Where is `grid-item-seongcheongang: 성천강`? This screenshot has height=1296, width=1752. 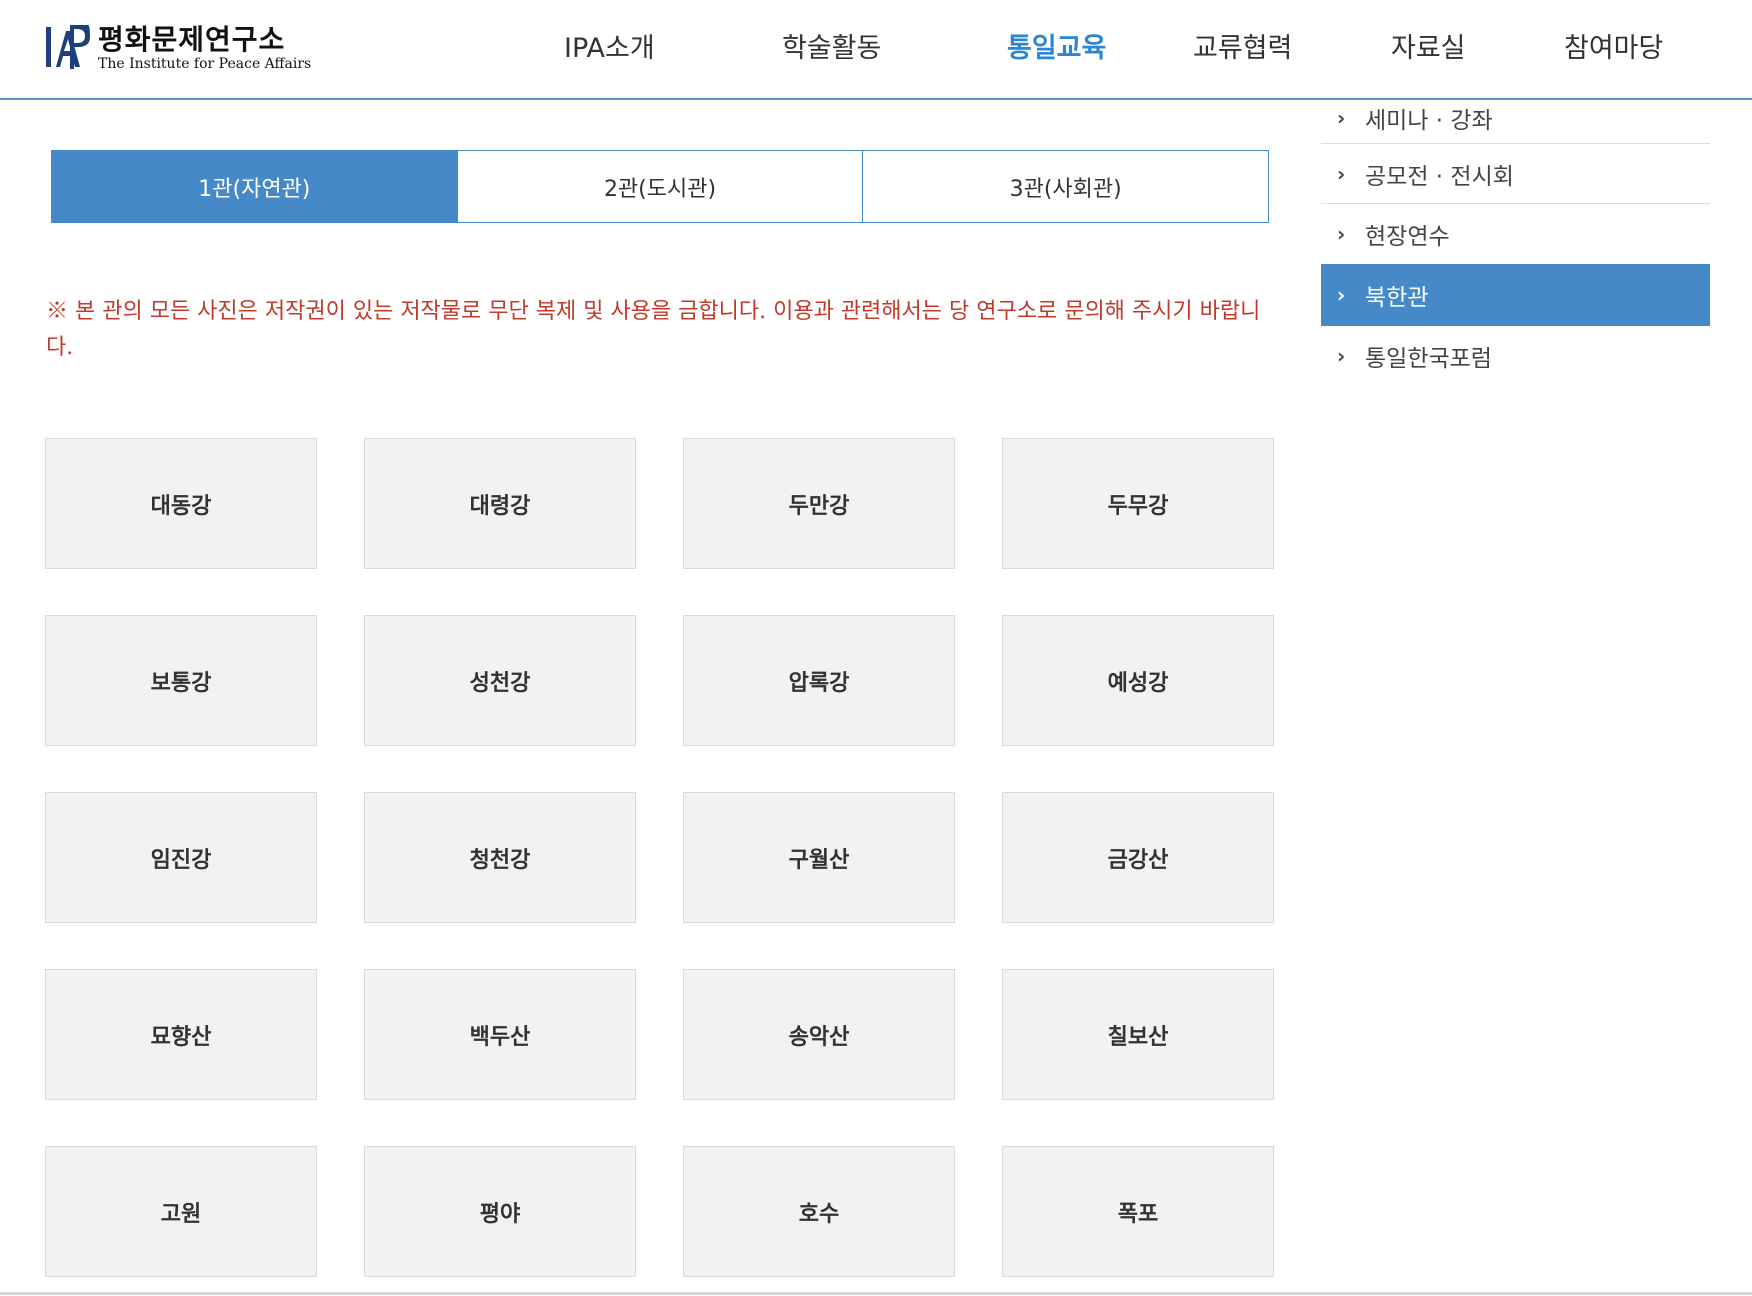
grid-item-seongcheongang: 성천강 is located at coordinates (500, 680).